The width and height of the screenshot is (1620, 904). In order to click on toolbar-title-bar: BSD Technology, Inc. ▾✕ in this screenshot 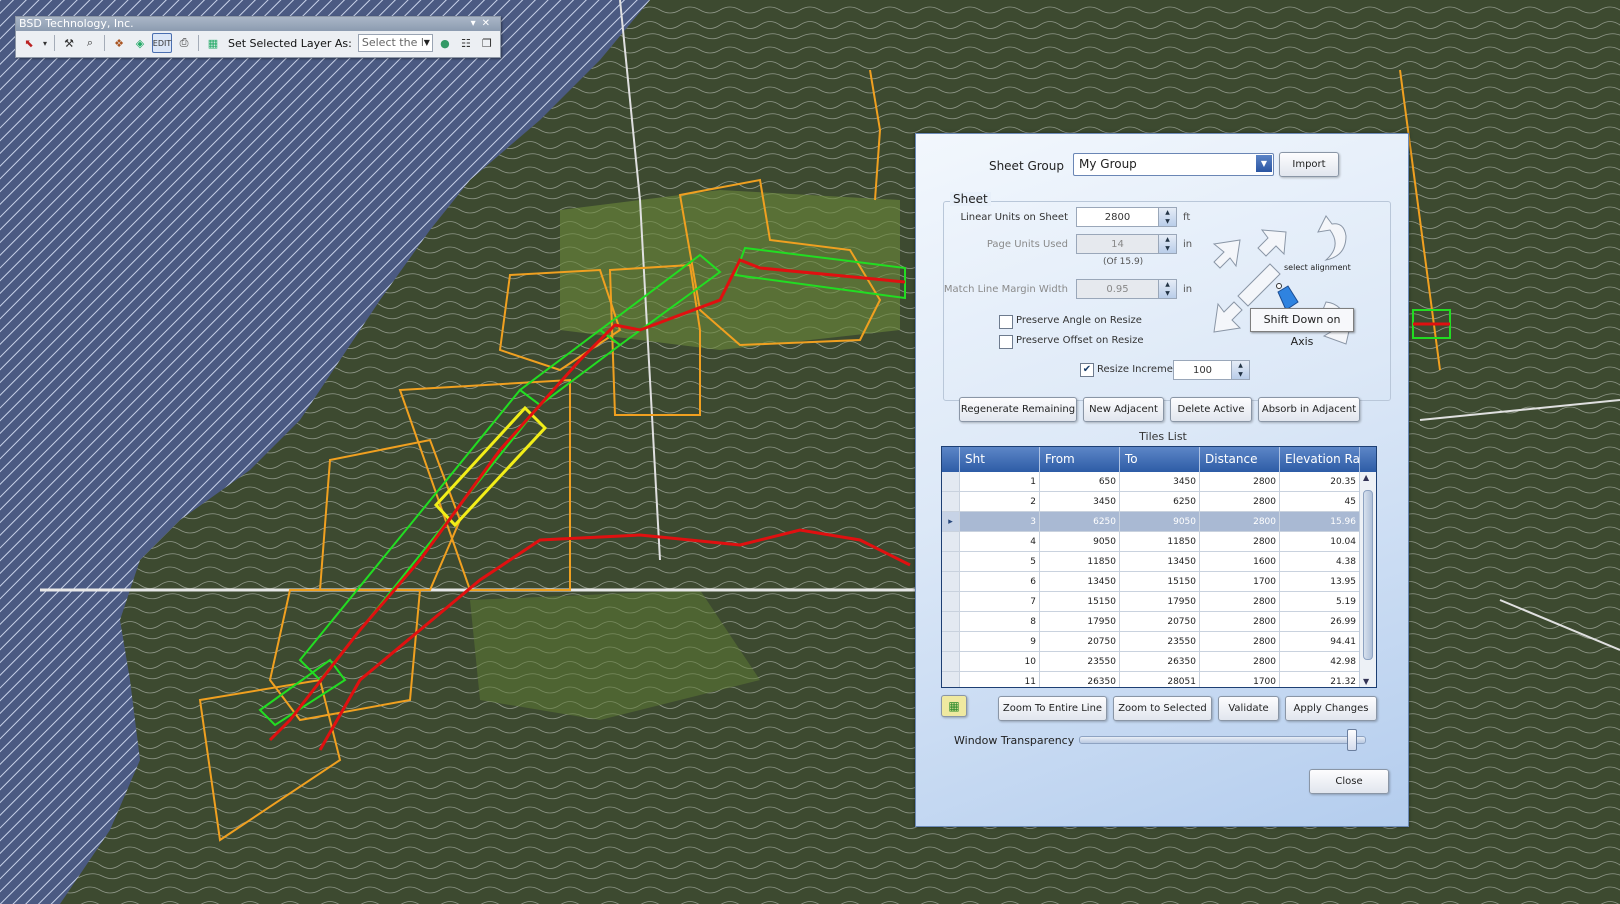, I will do `click(258, 24)`.